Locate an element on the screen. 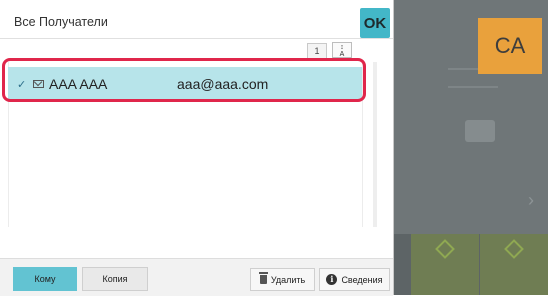 This screenshot has height=296, width=548. info-icon: i is located at coordinates (332, 279).